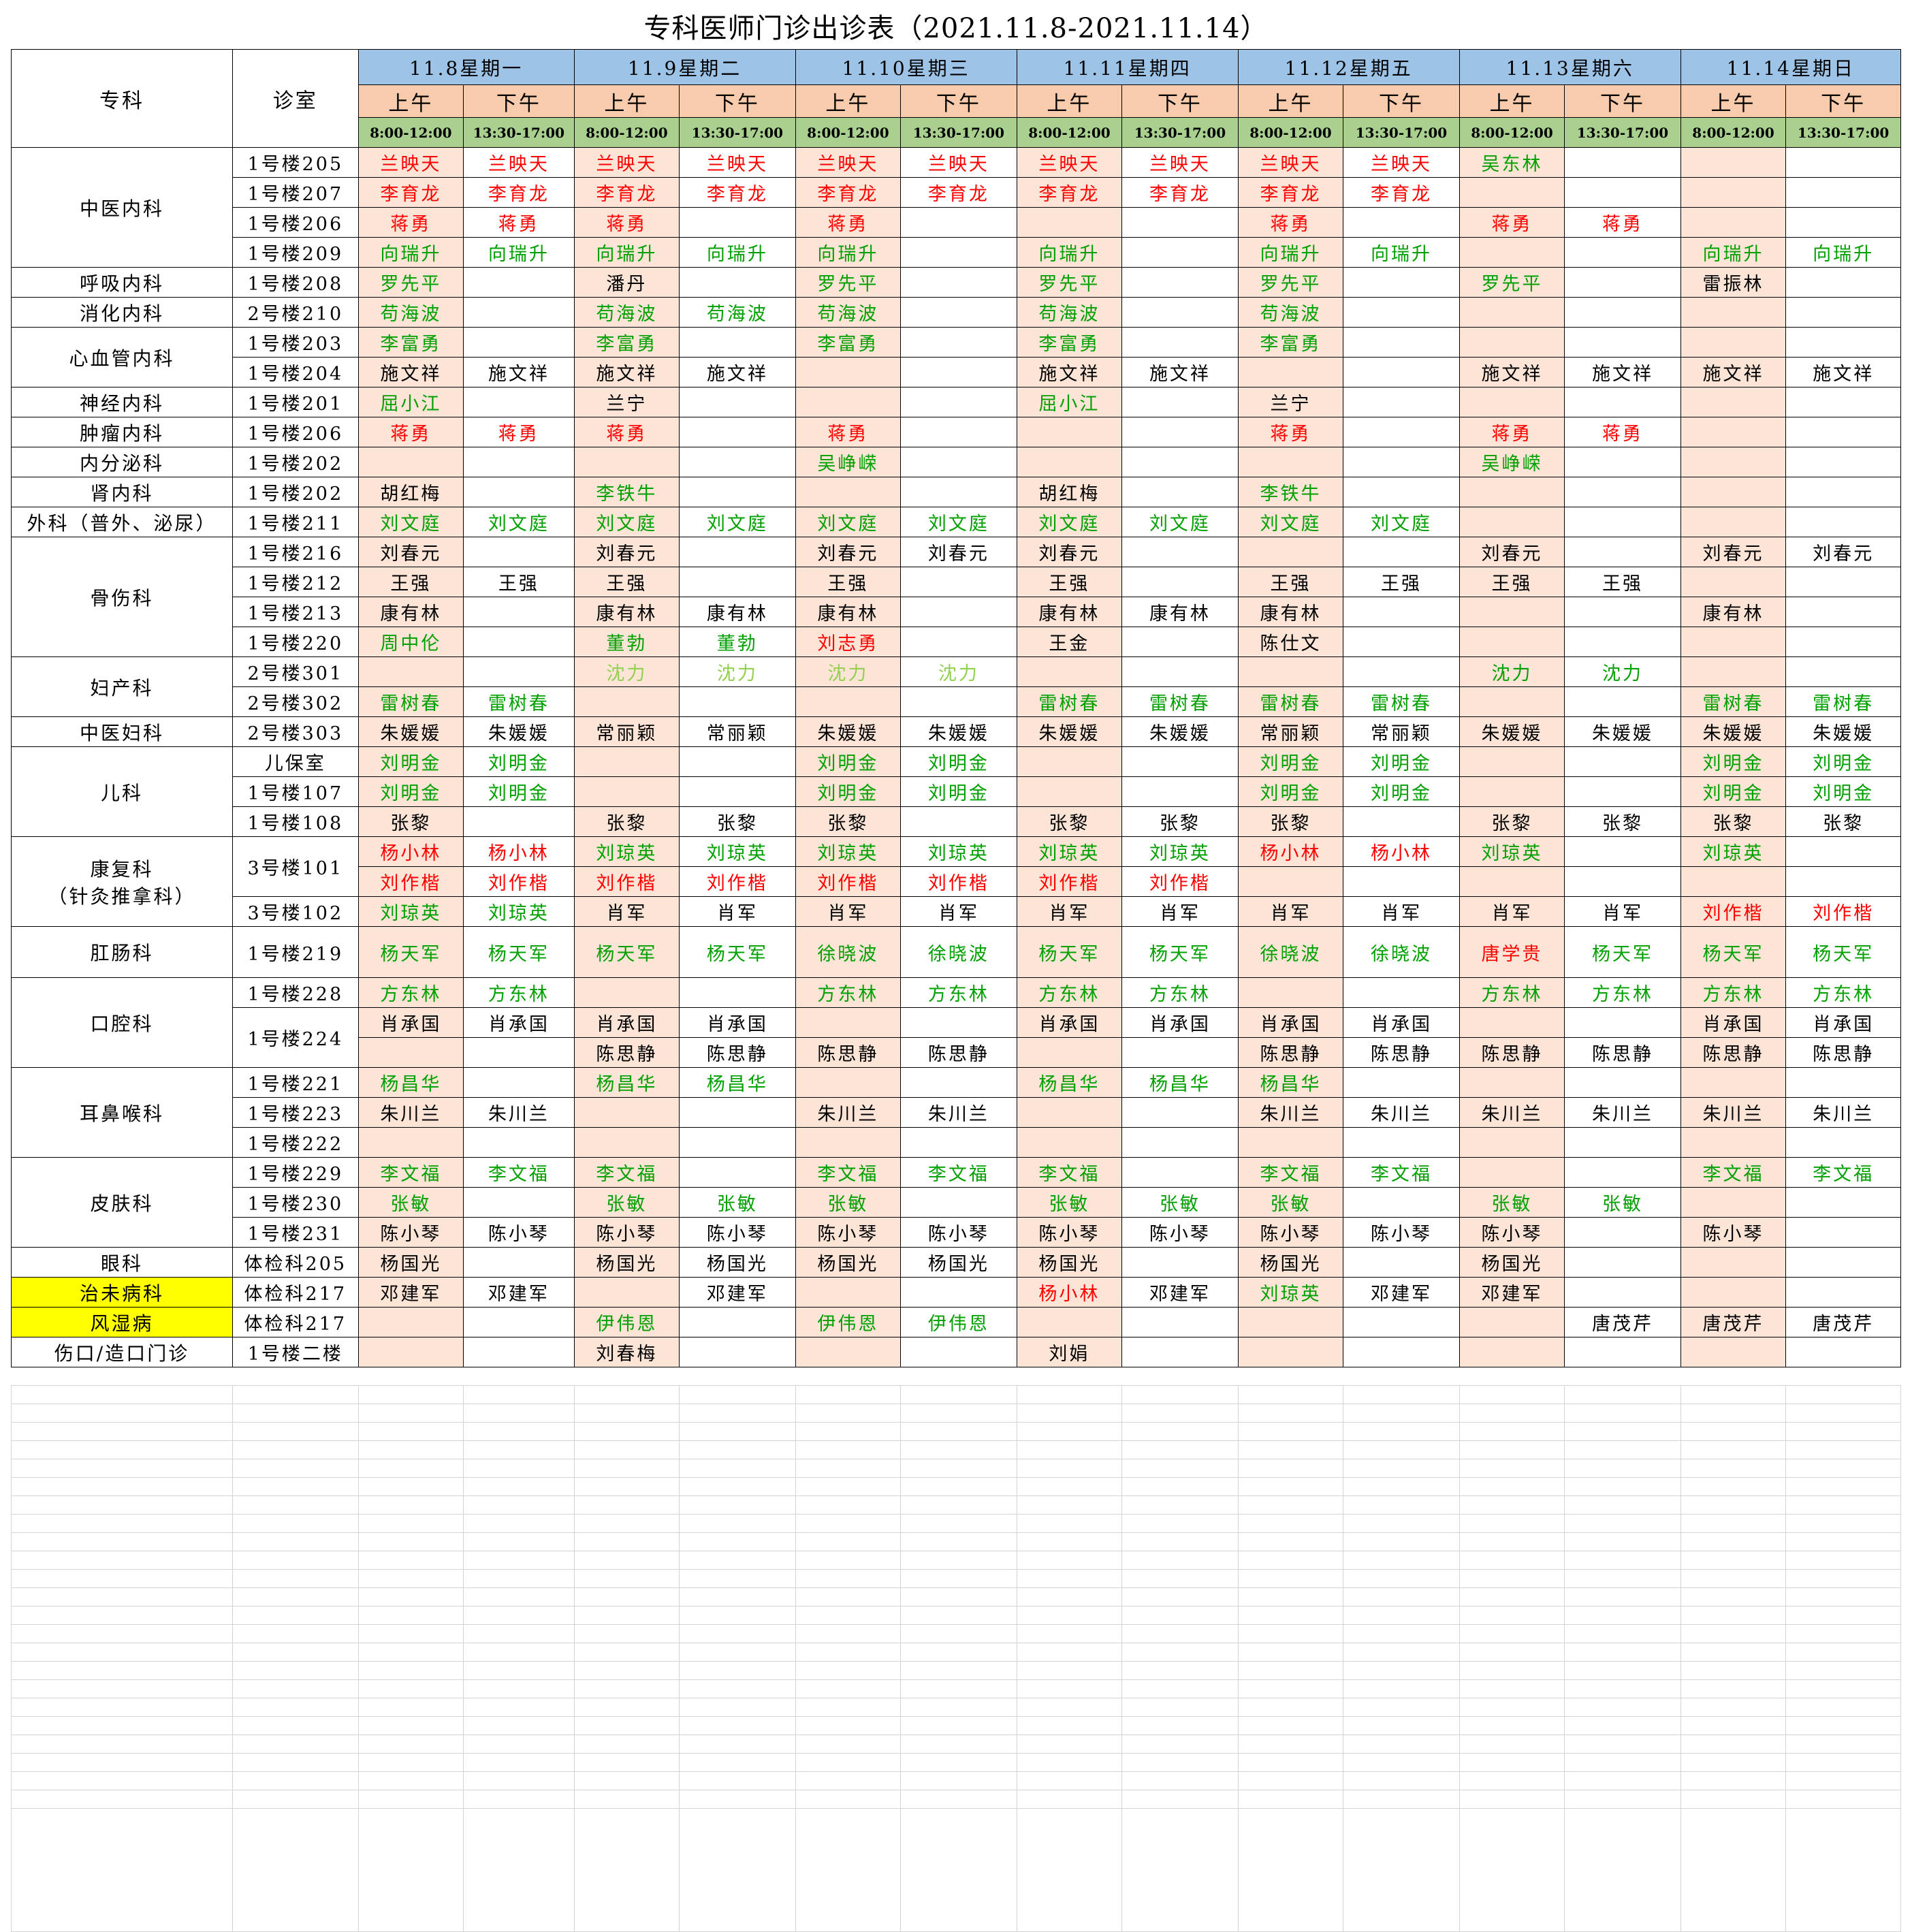  What do you see at coordinates (1401, 1022) in the screenshot?
I see `doctor-cell: 肖承国` at bounding box center [1401, 1022].